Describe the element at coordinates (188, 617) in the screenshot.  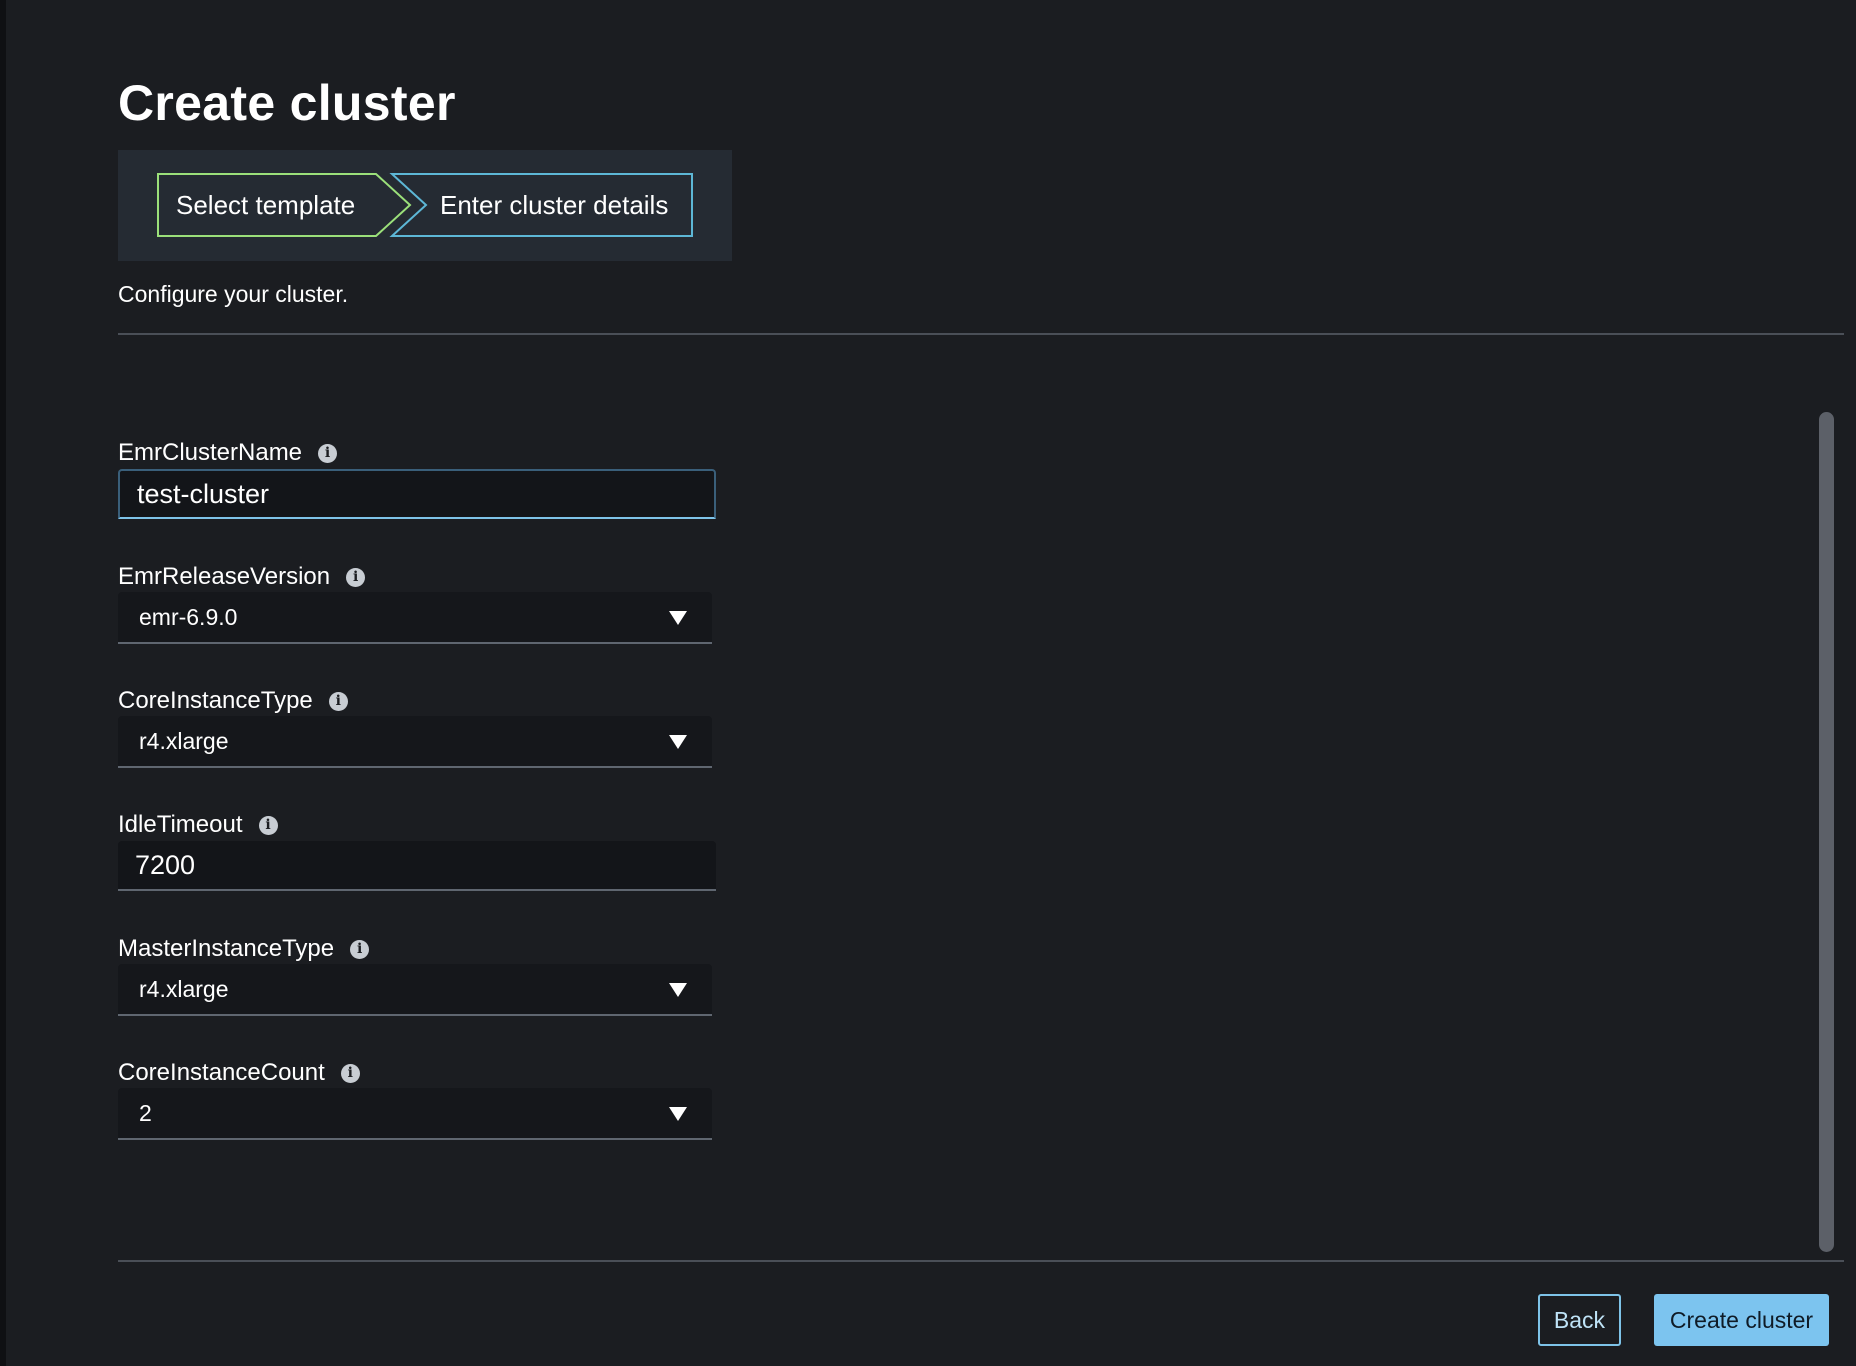
I see `select-value: emr-6.9.0` at that location.